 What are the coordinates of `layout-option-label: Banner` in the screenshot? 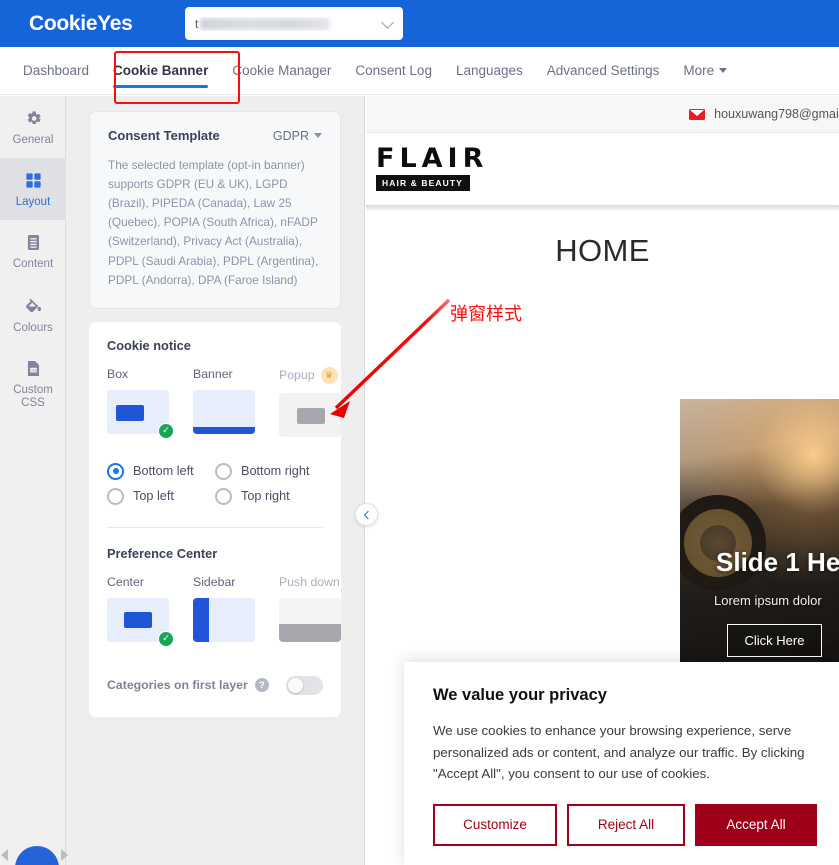 It's located at (213, 373).